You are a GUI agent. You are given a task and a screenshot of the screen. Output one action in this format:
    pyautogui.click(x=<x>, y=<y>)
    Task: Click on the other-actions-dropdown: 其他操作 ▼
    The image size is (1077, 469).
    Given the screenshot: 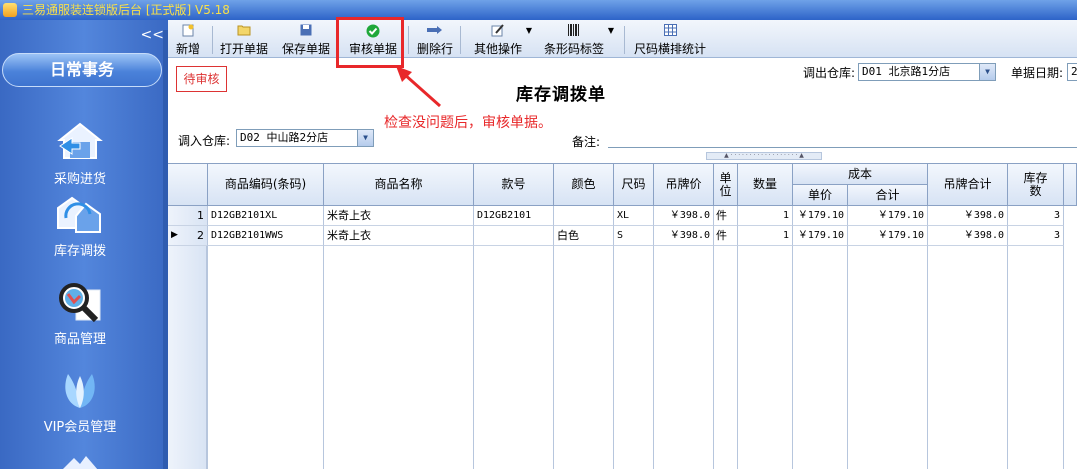 What is the action you would take?
    pyautogui.click(x=501, y=40)
    